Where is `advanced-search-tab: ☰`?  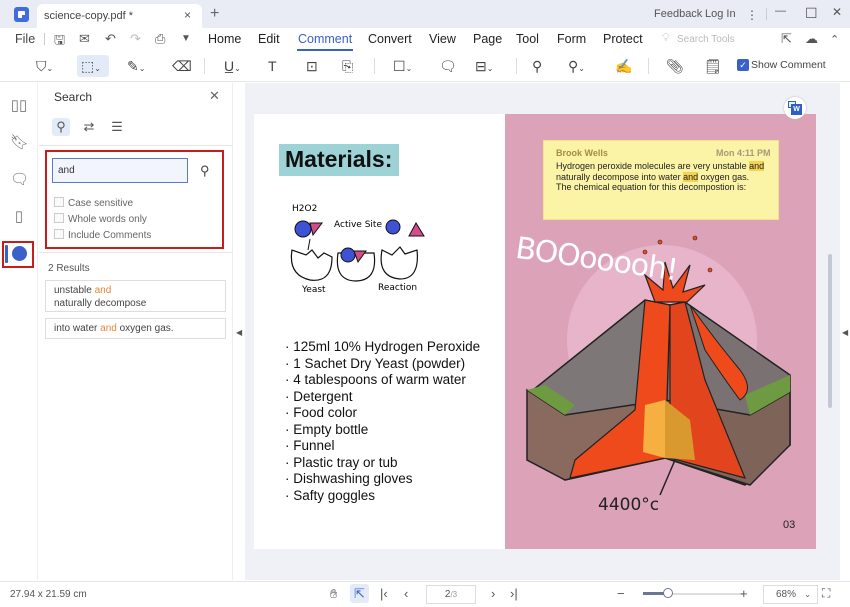 advanced-search-tab: ☰ is located at coordinates (117, 127).